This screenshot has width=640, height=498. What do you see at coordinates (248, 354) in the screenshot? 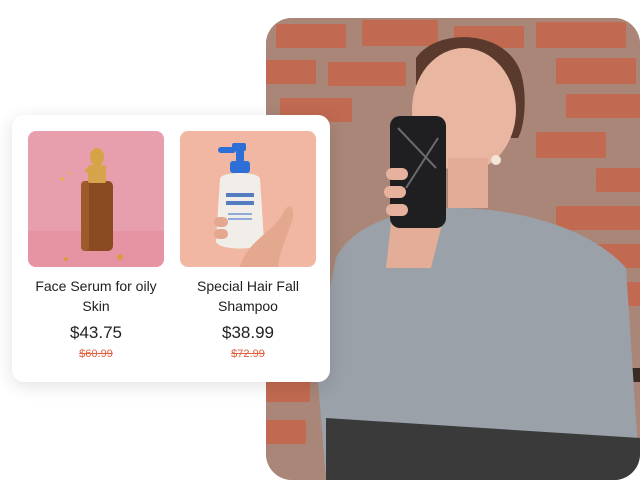
I see `product-original-price: $72.99` at bounding box center [248, 354].